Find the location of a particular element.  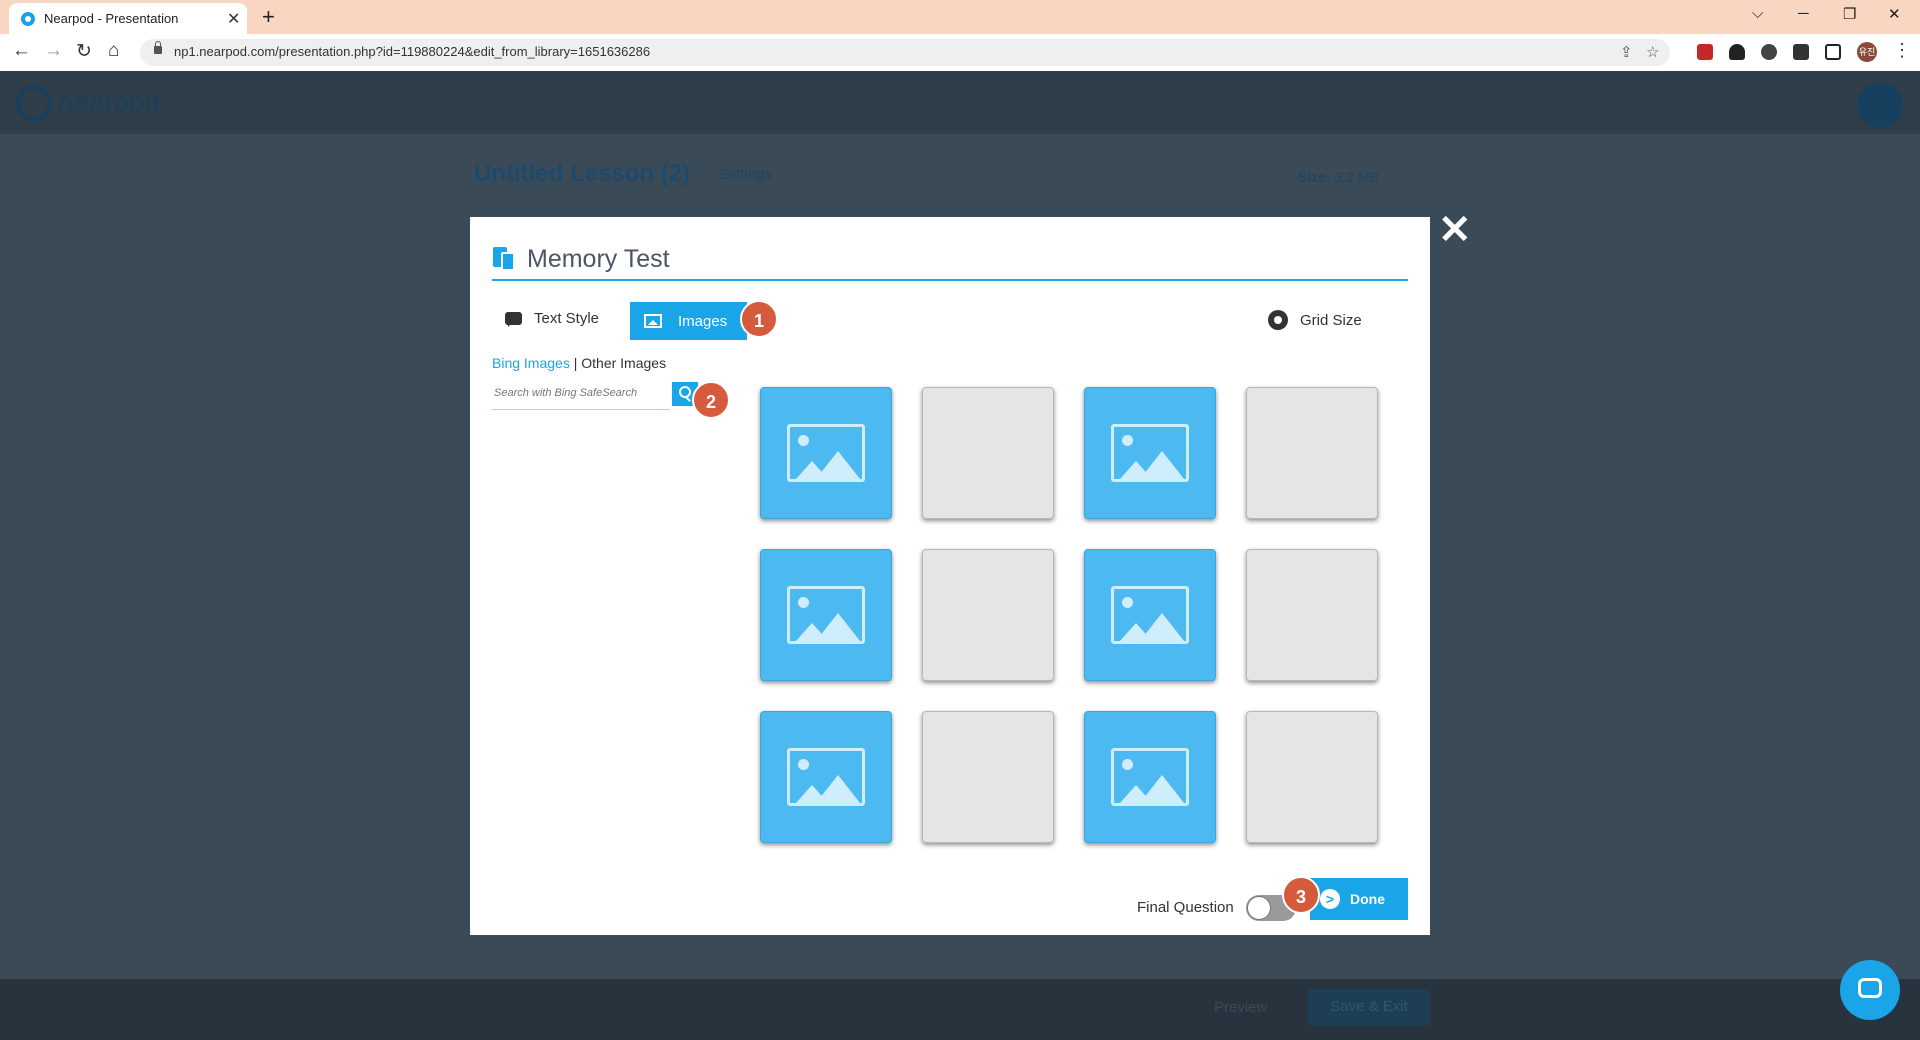

extension-red-icon is located at coordinates (1705, 52).